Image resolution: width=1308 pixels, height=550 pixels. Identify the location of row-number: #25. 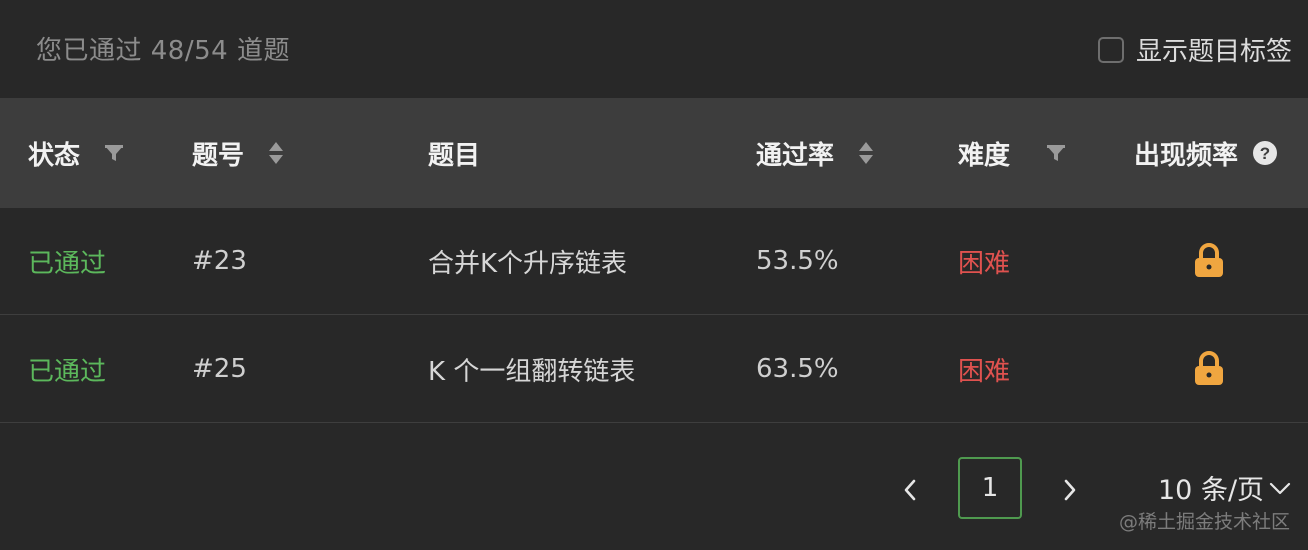
(219, 369).